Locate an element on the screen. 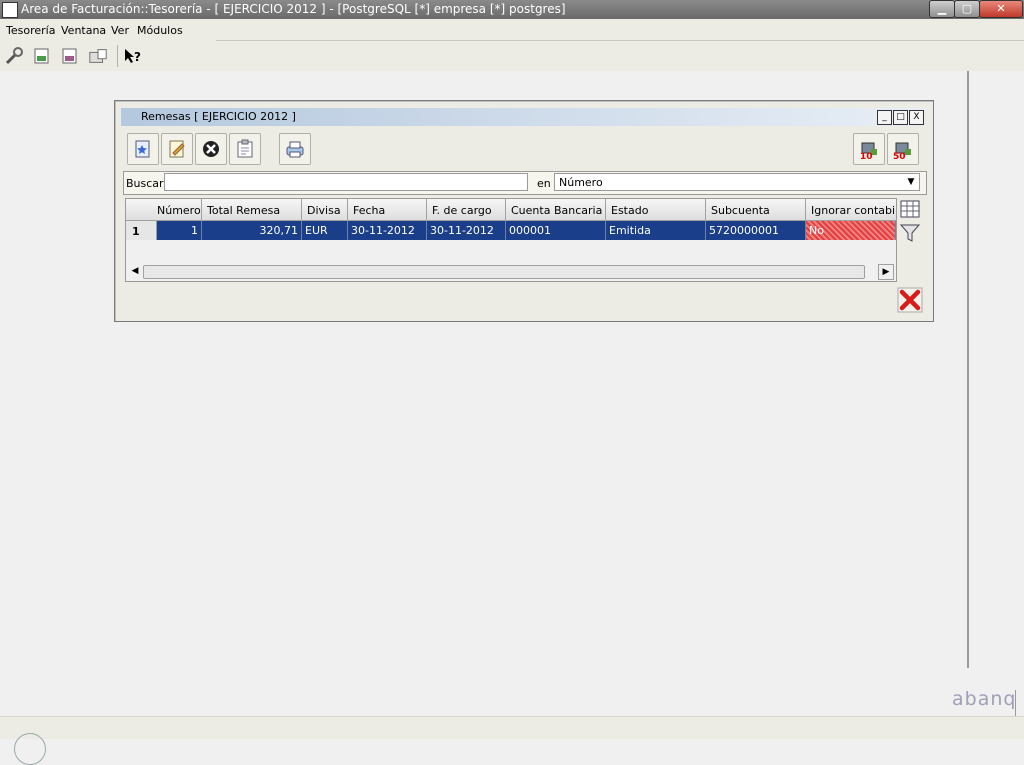 This screenshot has height=765, width=1024. scroll-right-icon: ▶ is located at coordinates (886, 272).